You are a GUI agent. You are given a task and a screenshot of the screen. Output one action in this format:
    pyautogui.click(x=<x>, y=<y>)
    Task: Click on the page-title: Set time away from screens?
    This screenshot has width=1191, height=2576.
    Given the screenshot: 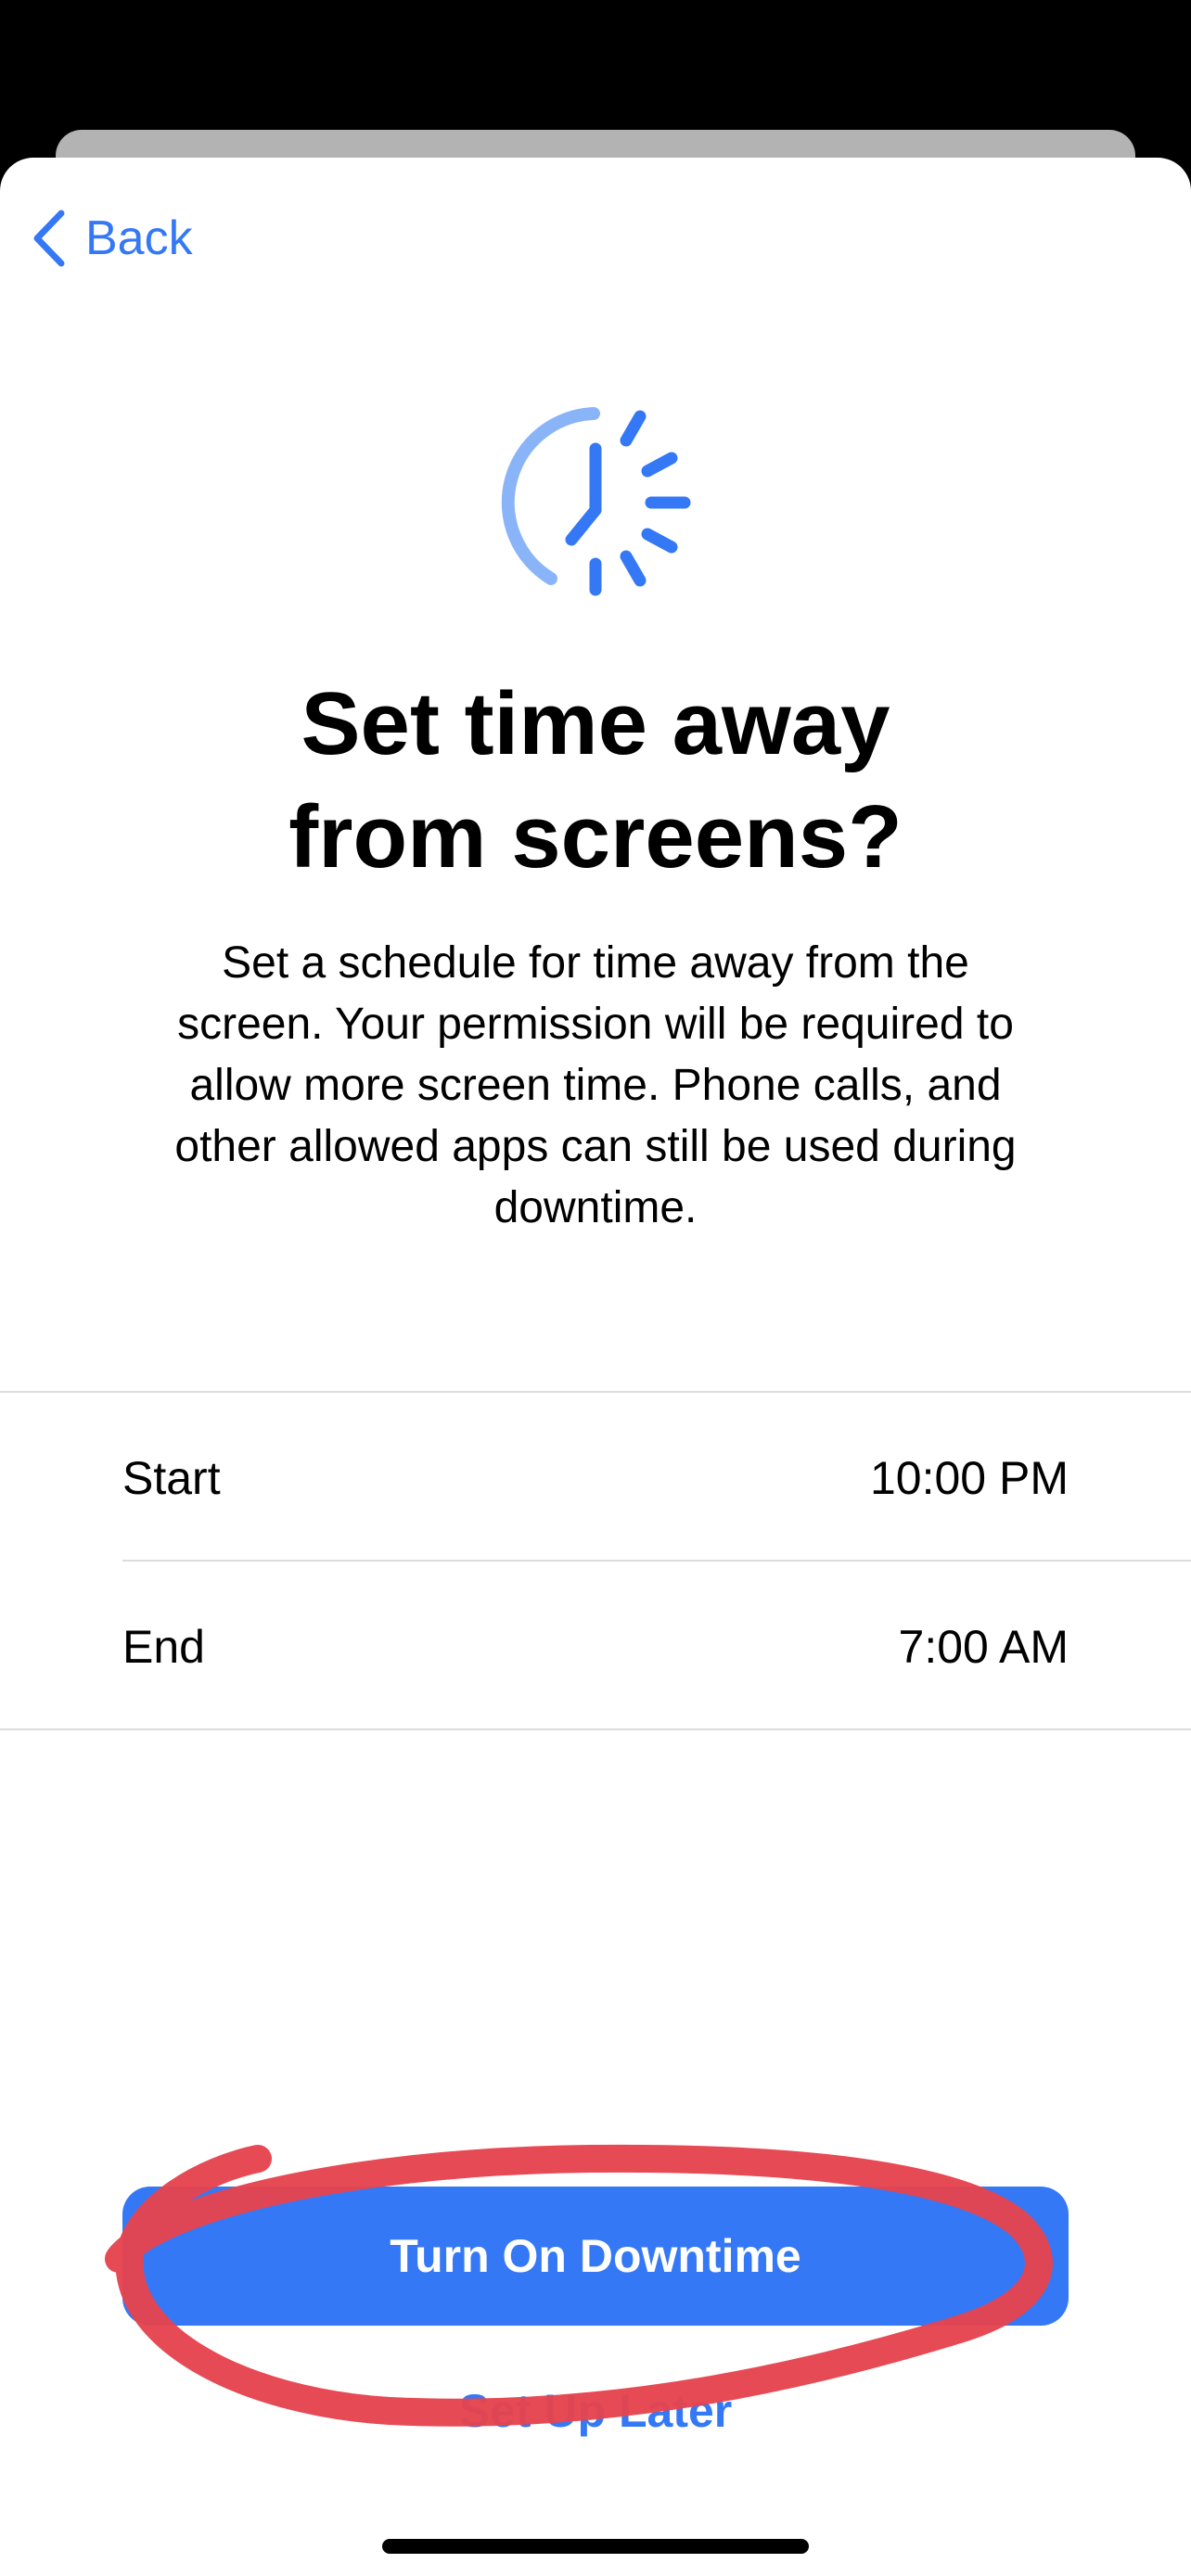 What is the action you would take?
    pyautogui.click(x=595, y=780)
    